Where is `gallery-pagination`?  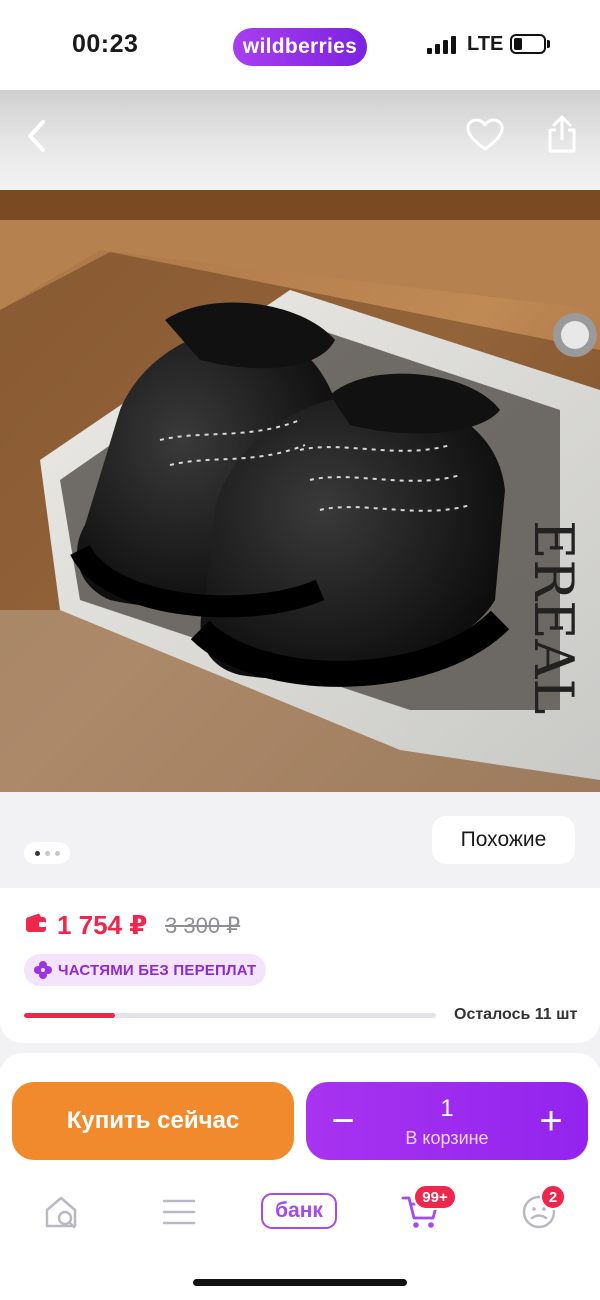 gallery-pagination is located at coordinates (47, 853).